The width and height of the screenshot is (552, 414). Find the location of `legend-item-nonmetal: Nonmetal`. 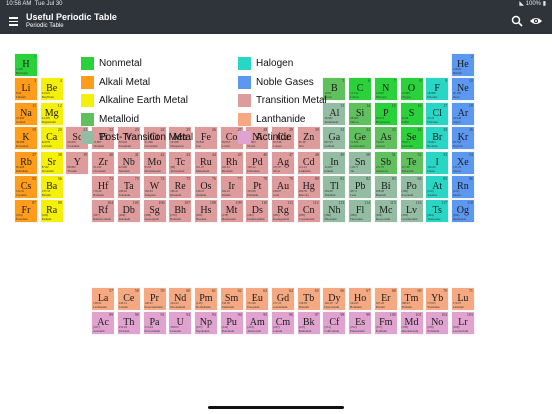

legend-item-nonmetal: Nonmetal is located at coordinates (156, 63).